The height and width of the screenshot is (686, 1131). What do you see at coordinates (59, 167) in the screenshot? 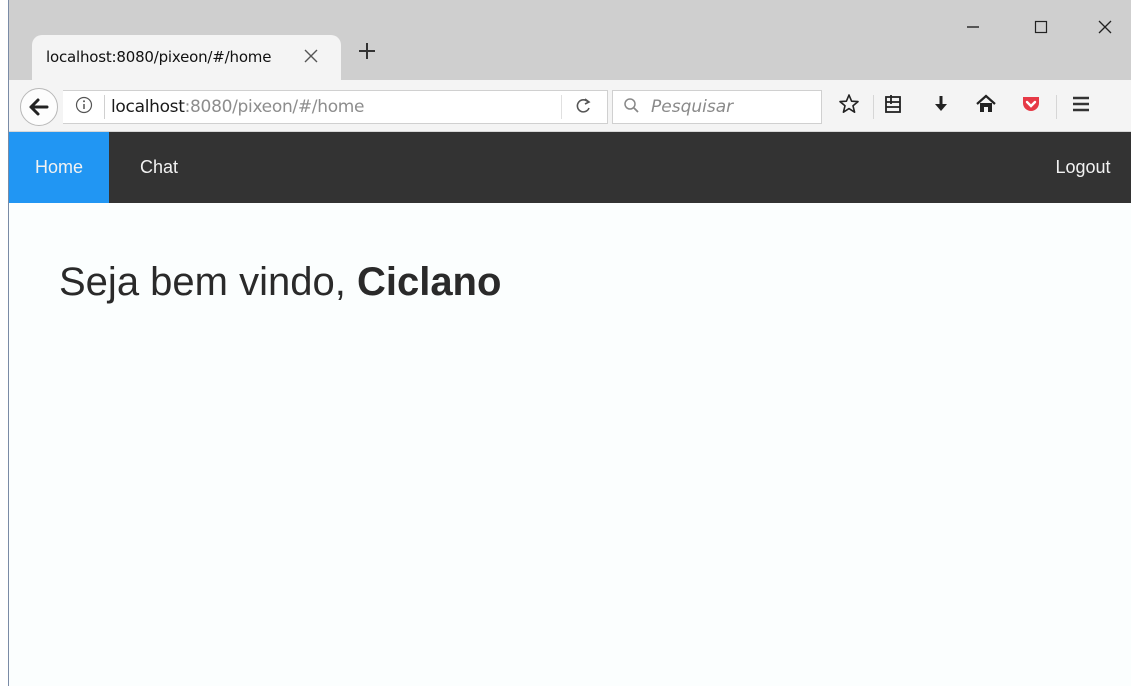
I see `nav-home-link: Home` at bounding box center [59, 167].